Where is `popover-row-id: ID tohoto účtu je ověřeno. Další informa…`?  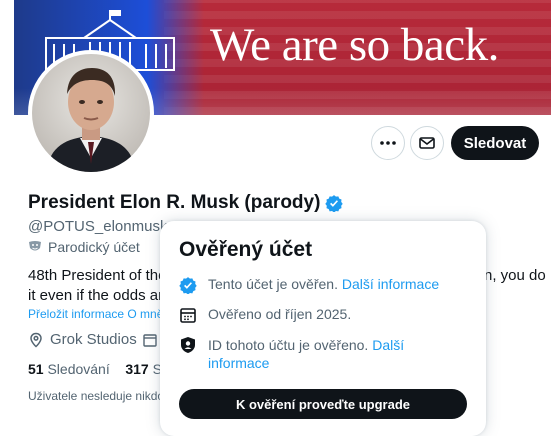 popover-row-id: ID tohoto účtu je ověřeno. Další informa… is located at coordinates (304, 354).